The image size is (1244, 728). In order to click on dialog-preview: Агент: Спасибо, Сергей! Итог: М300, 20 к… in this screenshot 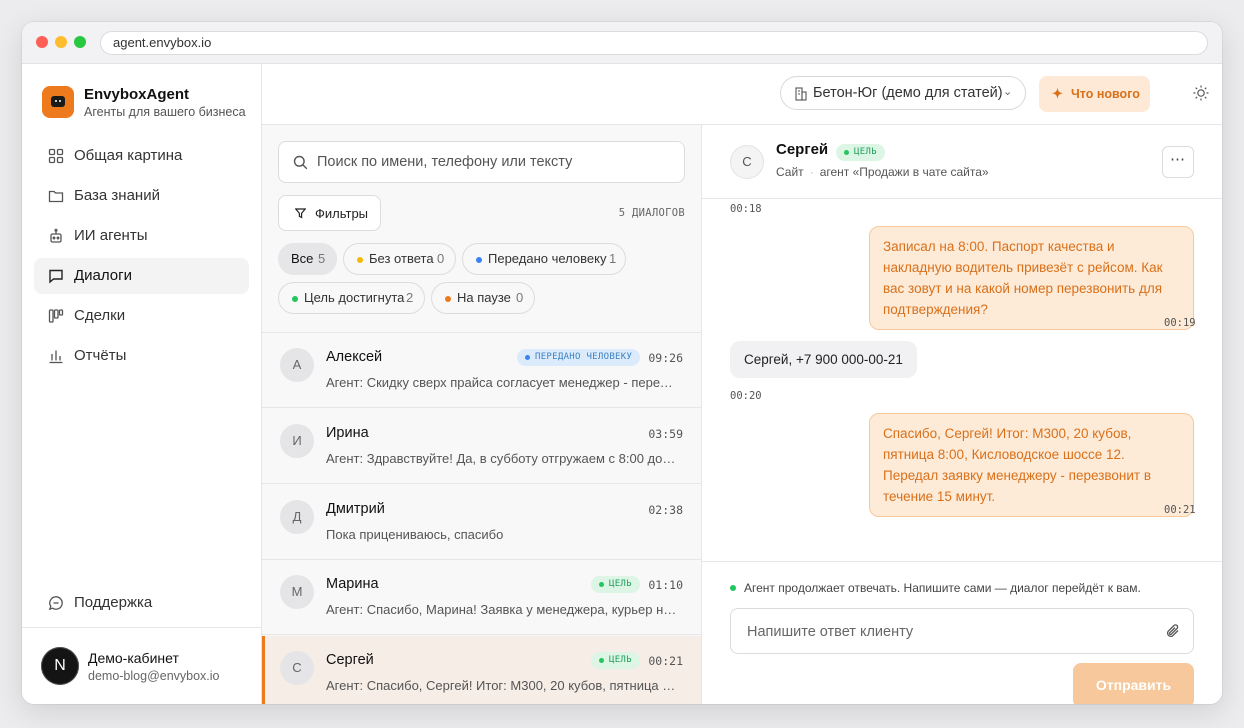, I will do `click(502, 685)`.